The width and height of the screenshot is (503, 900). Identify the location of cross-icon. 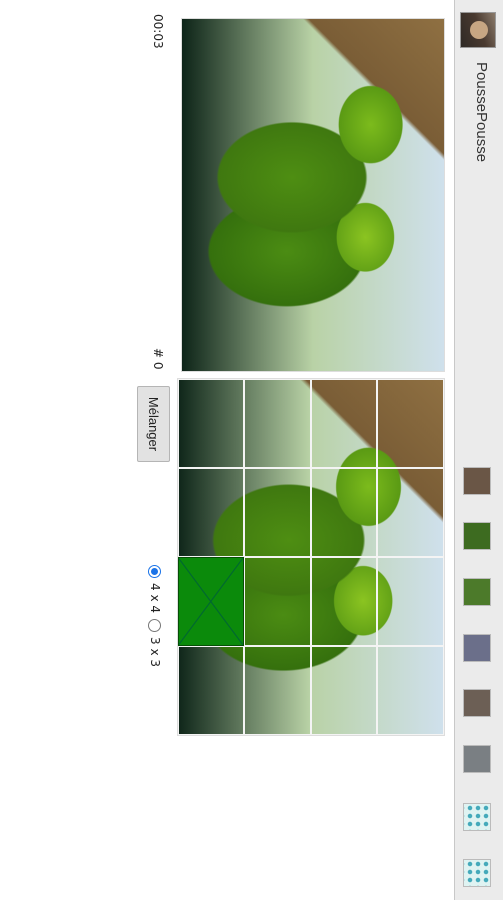
(211, 601).